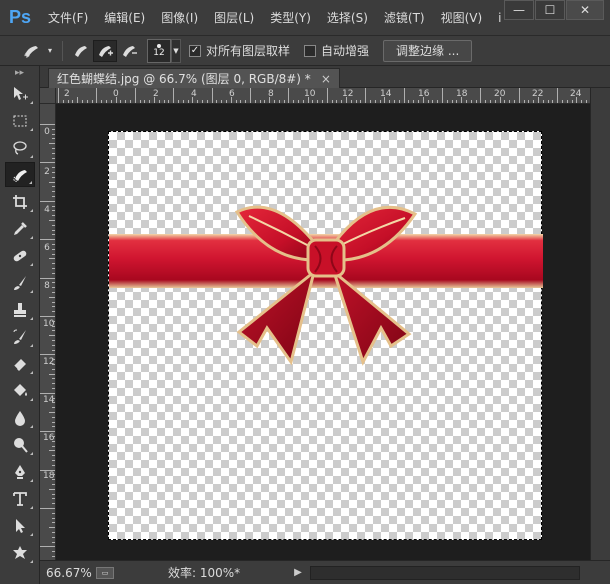 The width and height of the screenshot is (610, 584). I want to click on brush-size-picker: 12 ▼, so click(164, 50).